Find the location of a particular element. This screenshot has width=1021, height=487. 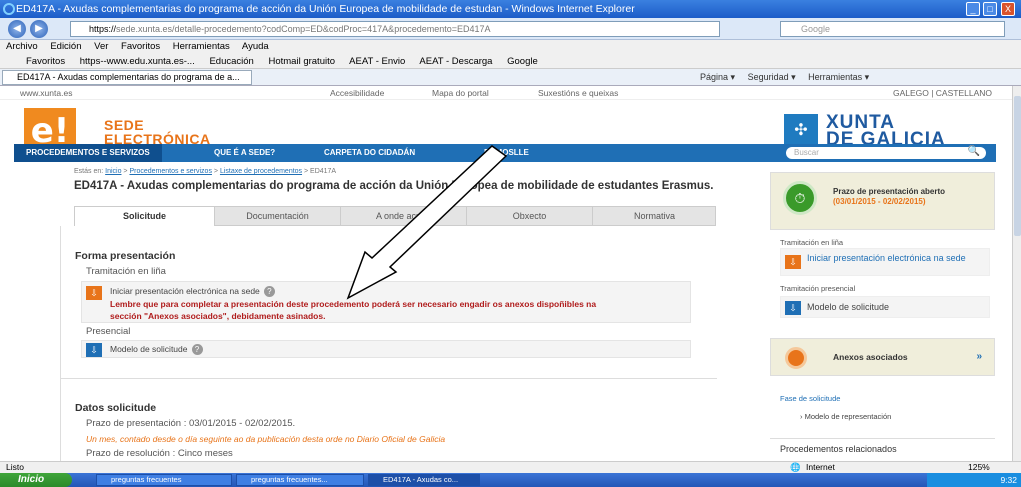

sidebar-presencial-item: ⇩ Modelo de solicitude is located at coordinates (885, 307).